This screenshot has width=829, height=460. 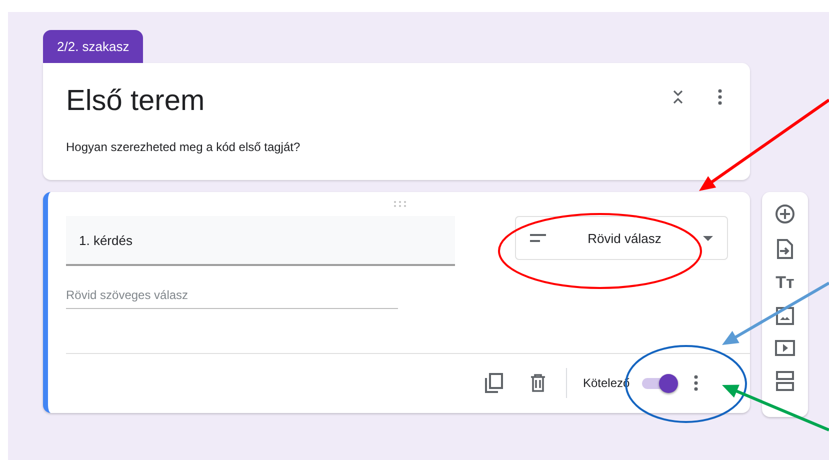 I want to click on image-icon, so click(x=785, y=316).